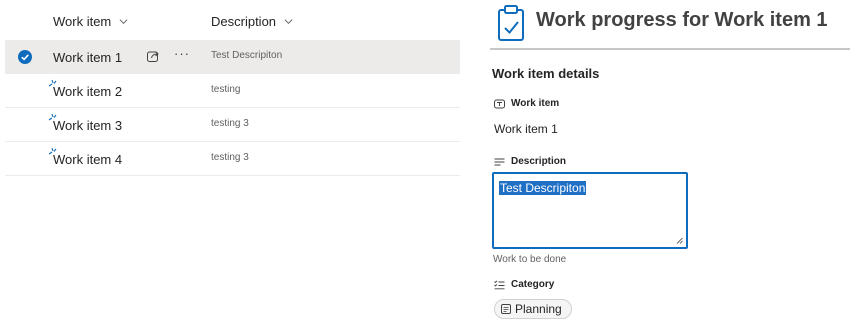 This screenshot has width=850, height=332. I want to click on title-divider, so click(670, 49).